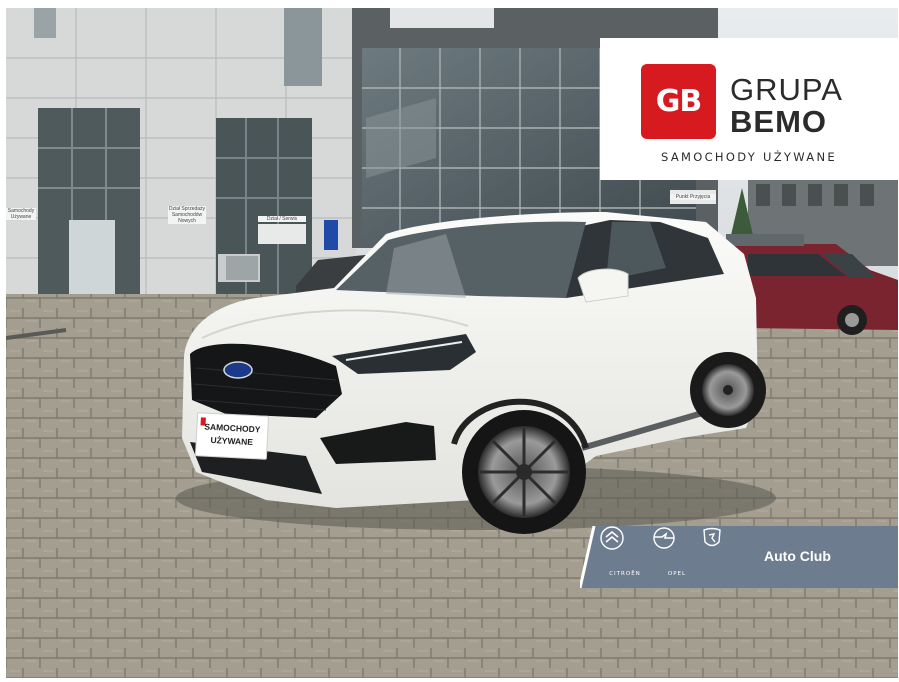  What do you see at coordinates (625, 557) in the screenshot?
I see `brand-citroen: CITROËN` at bounding box center [625, 557].